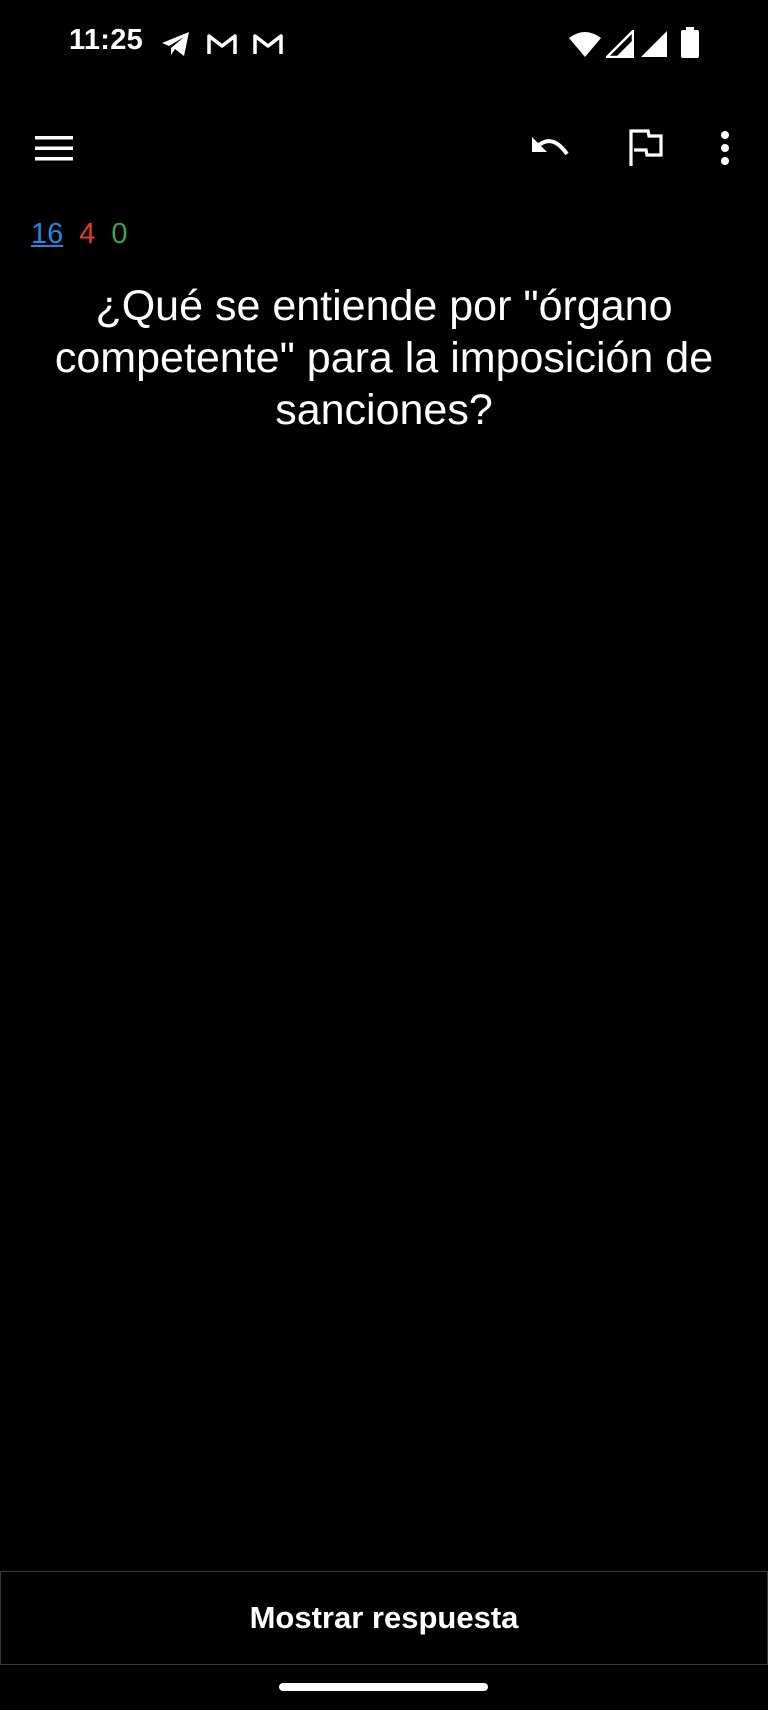 The image size is (768, 1710). What do you see at coordinates (384, 45) in the screenshot?
I see `status-bar: 11:25` at bounding box center [384, 45].